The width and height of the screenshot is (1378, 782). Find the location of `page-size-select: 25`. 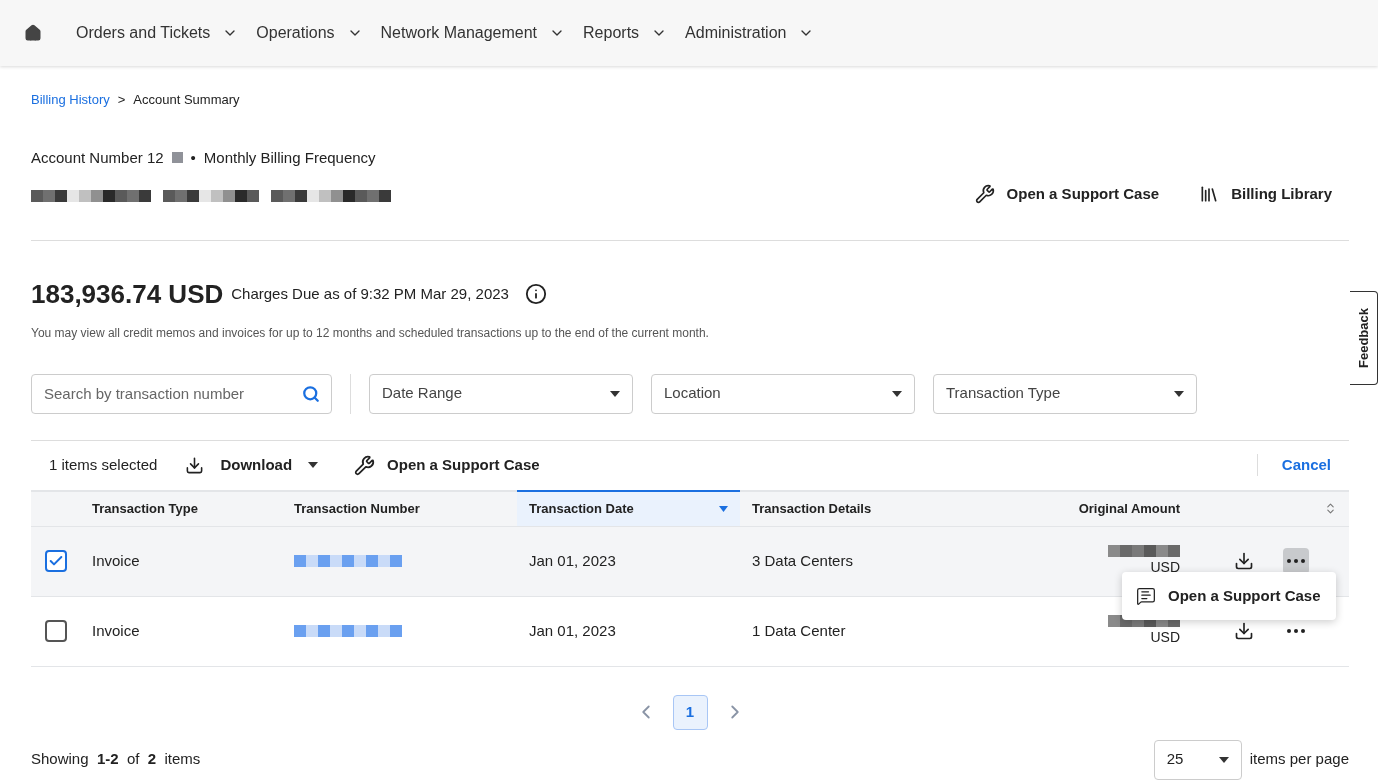

page-size-select: 25 is located at coordinates (1197, 759).